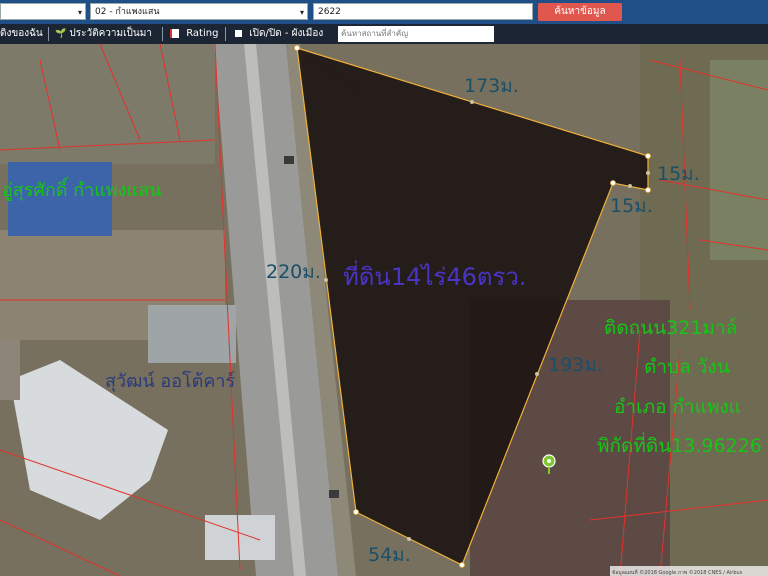 This screenshot has width=768, height=576. What do you see at coordinates (170, 381) in the screenshot?
I see `shop-label-2: สุวัฒน์ ออโต้คาร์` at bounding box center [170, 381].